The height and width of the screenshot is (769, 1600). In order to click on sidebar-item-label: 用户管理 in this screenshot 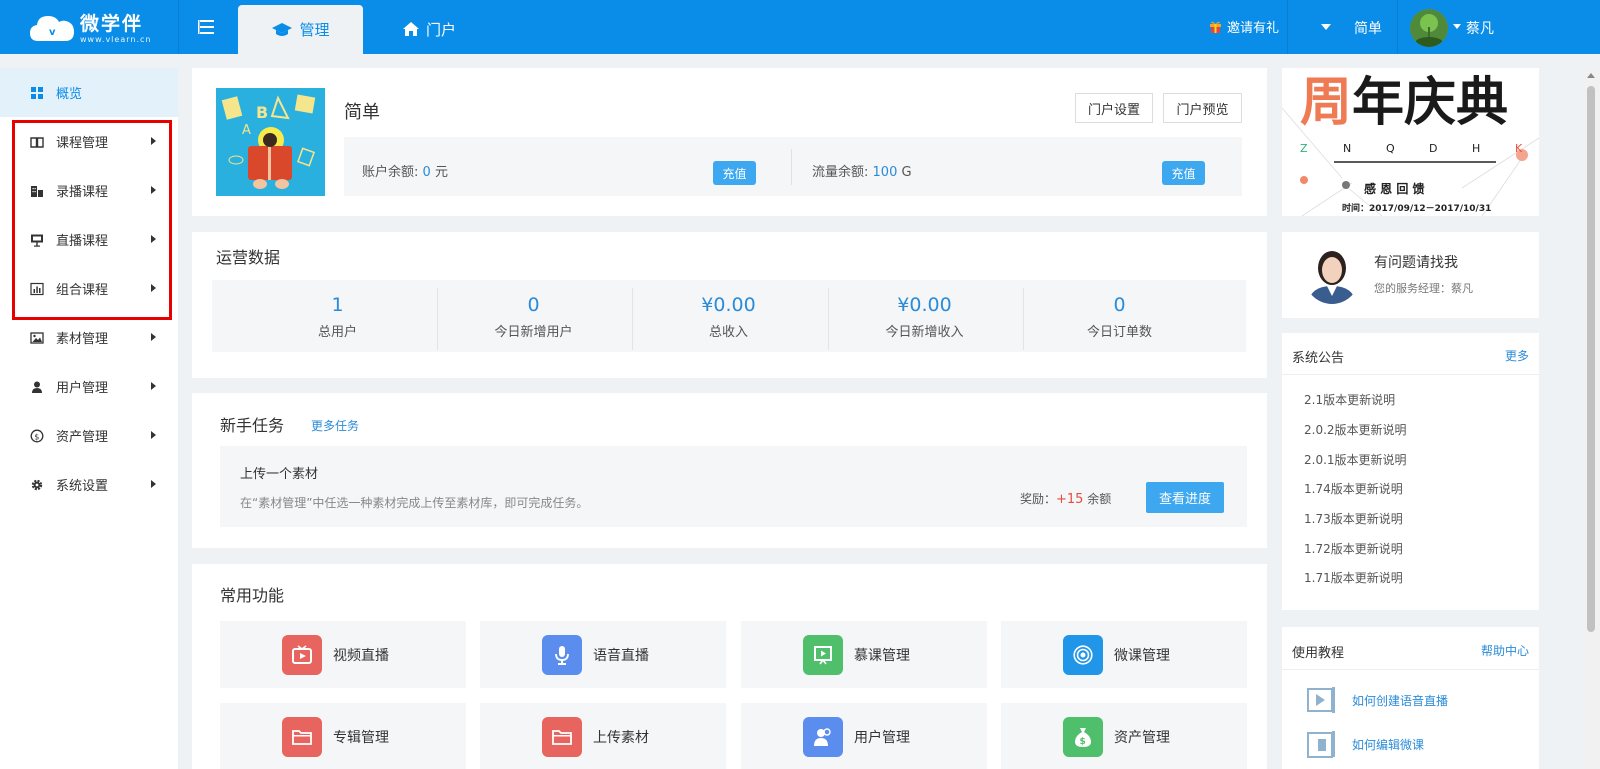, I will do `click(82, 388)`.